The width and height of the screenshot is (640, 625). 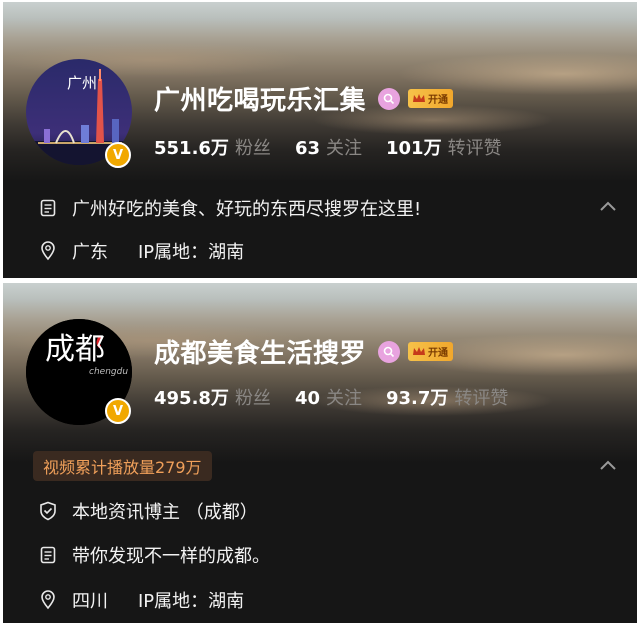 I want to click on avatar-subtext: chengdu, so click(x=109, y=372).